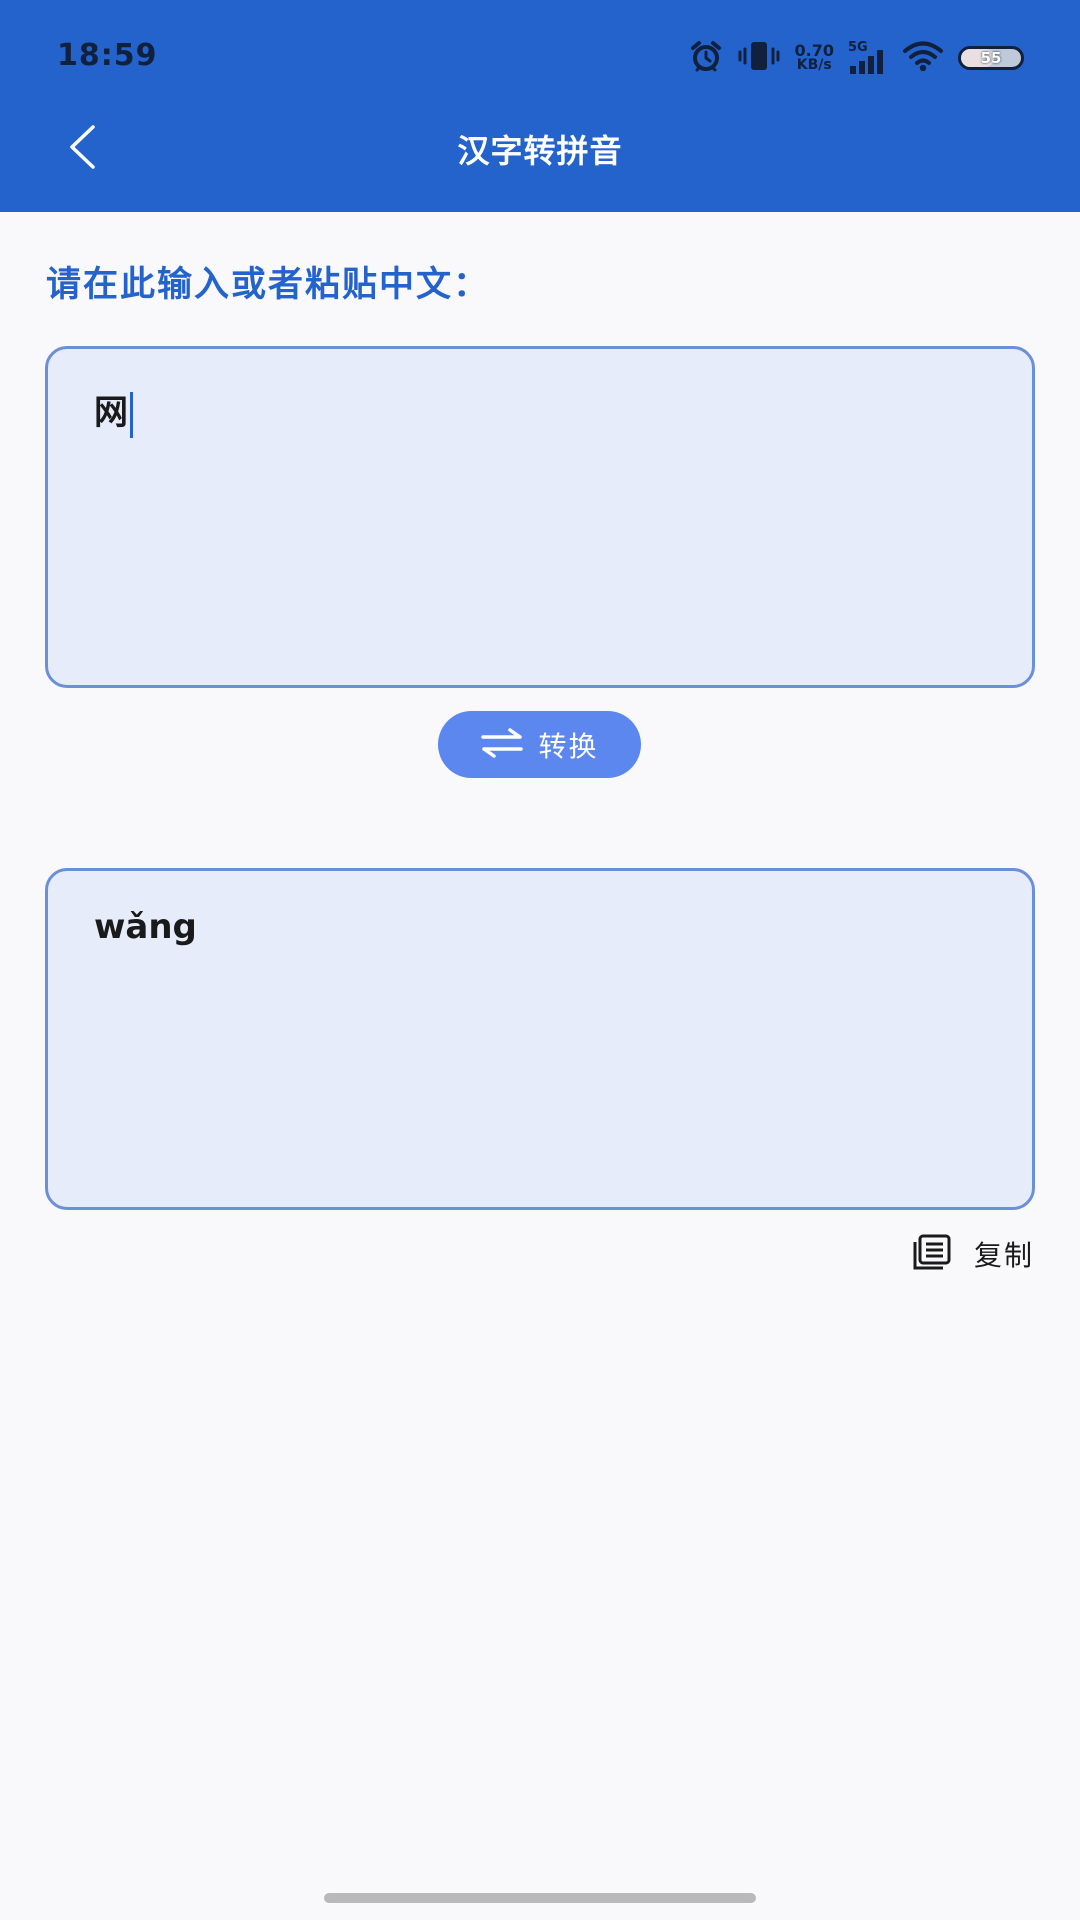 This screenshot has width=1080, height=1920. I want to click on page-title: 汉字转拼音, so click(540, 151).